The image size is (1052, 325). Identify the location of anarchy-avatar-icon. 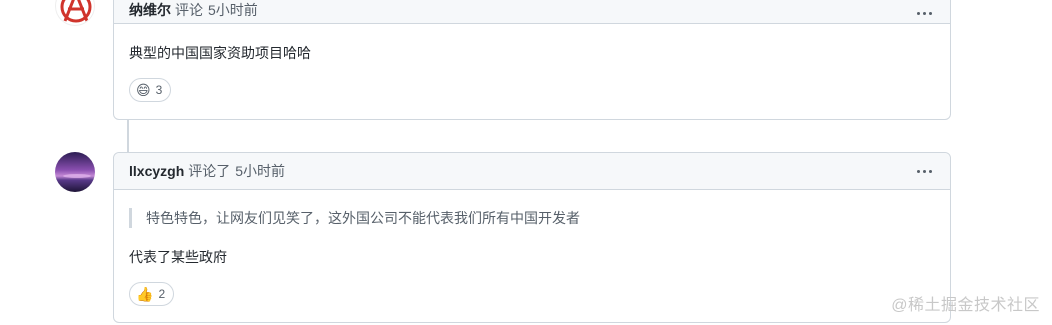
(76, 11).